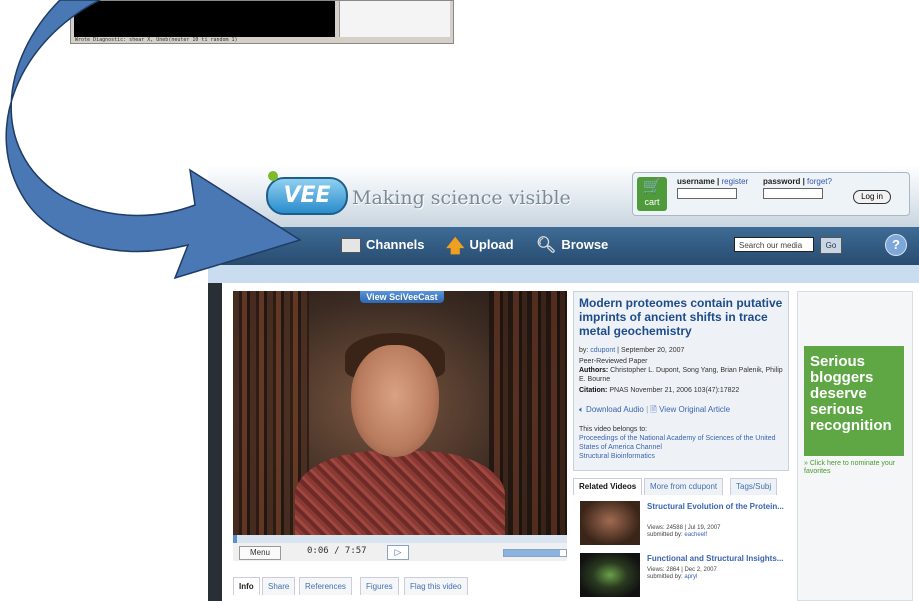 The width and height of the screenshot is (919, 601). I want to click on nav-channels: Channels, so click(383, 245).